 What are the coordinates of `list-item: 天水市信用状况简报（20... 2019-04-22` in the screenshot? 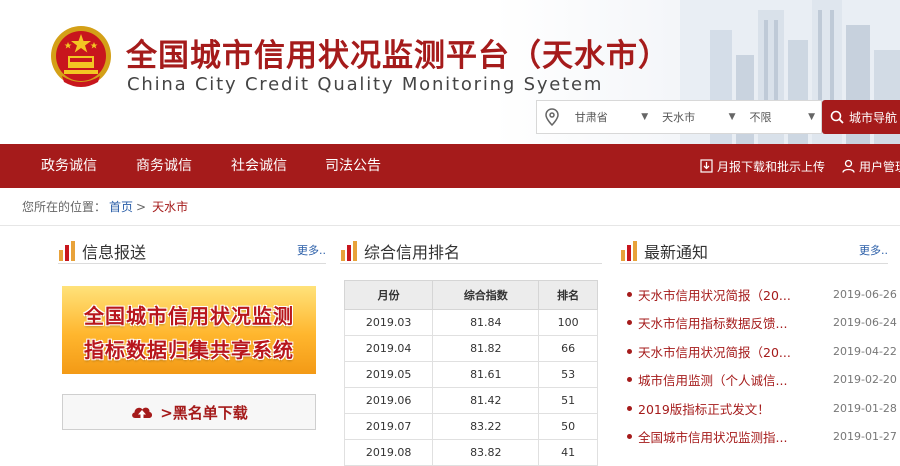 It's located at (762, 351).